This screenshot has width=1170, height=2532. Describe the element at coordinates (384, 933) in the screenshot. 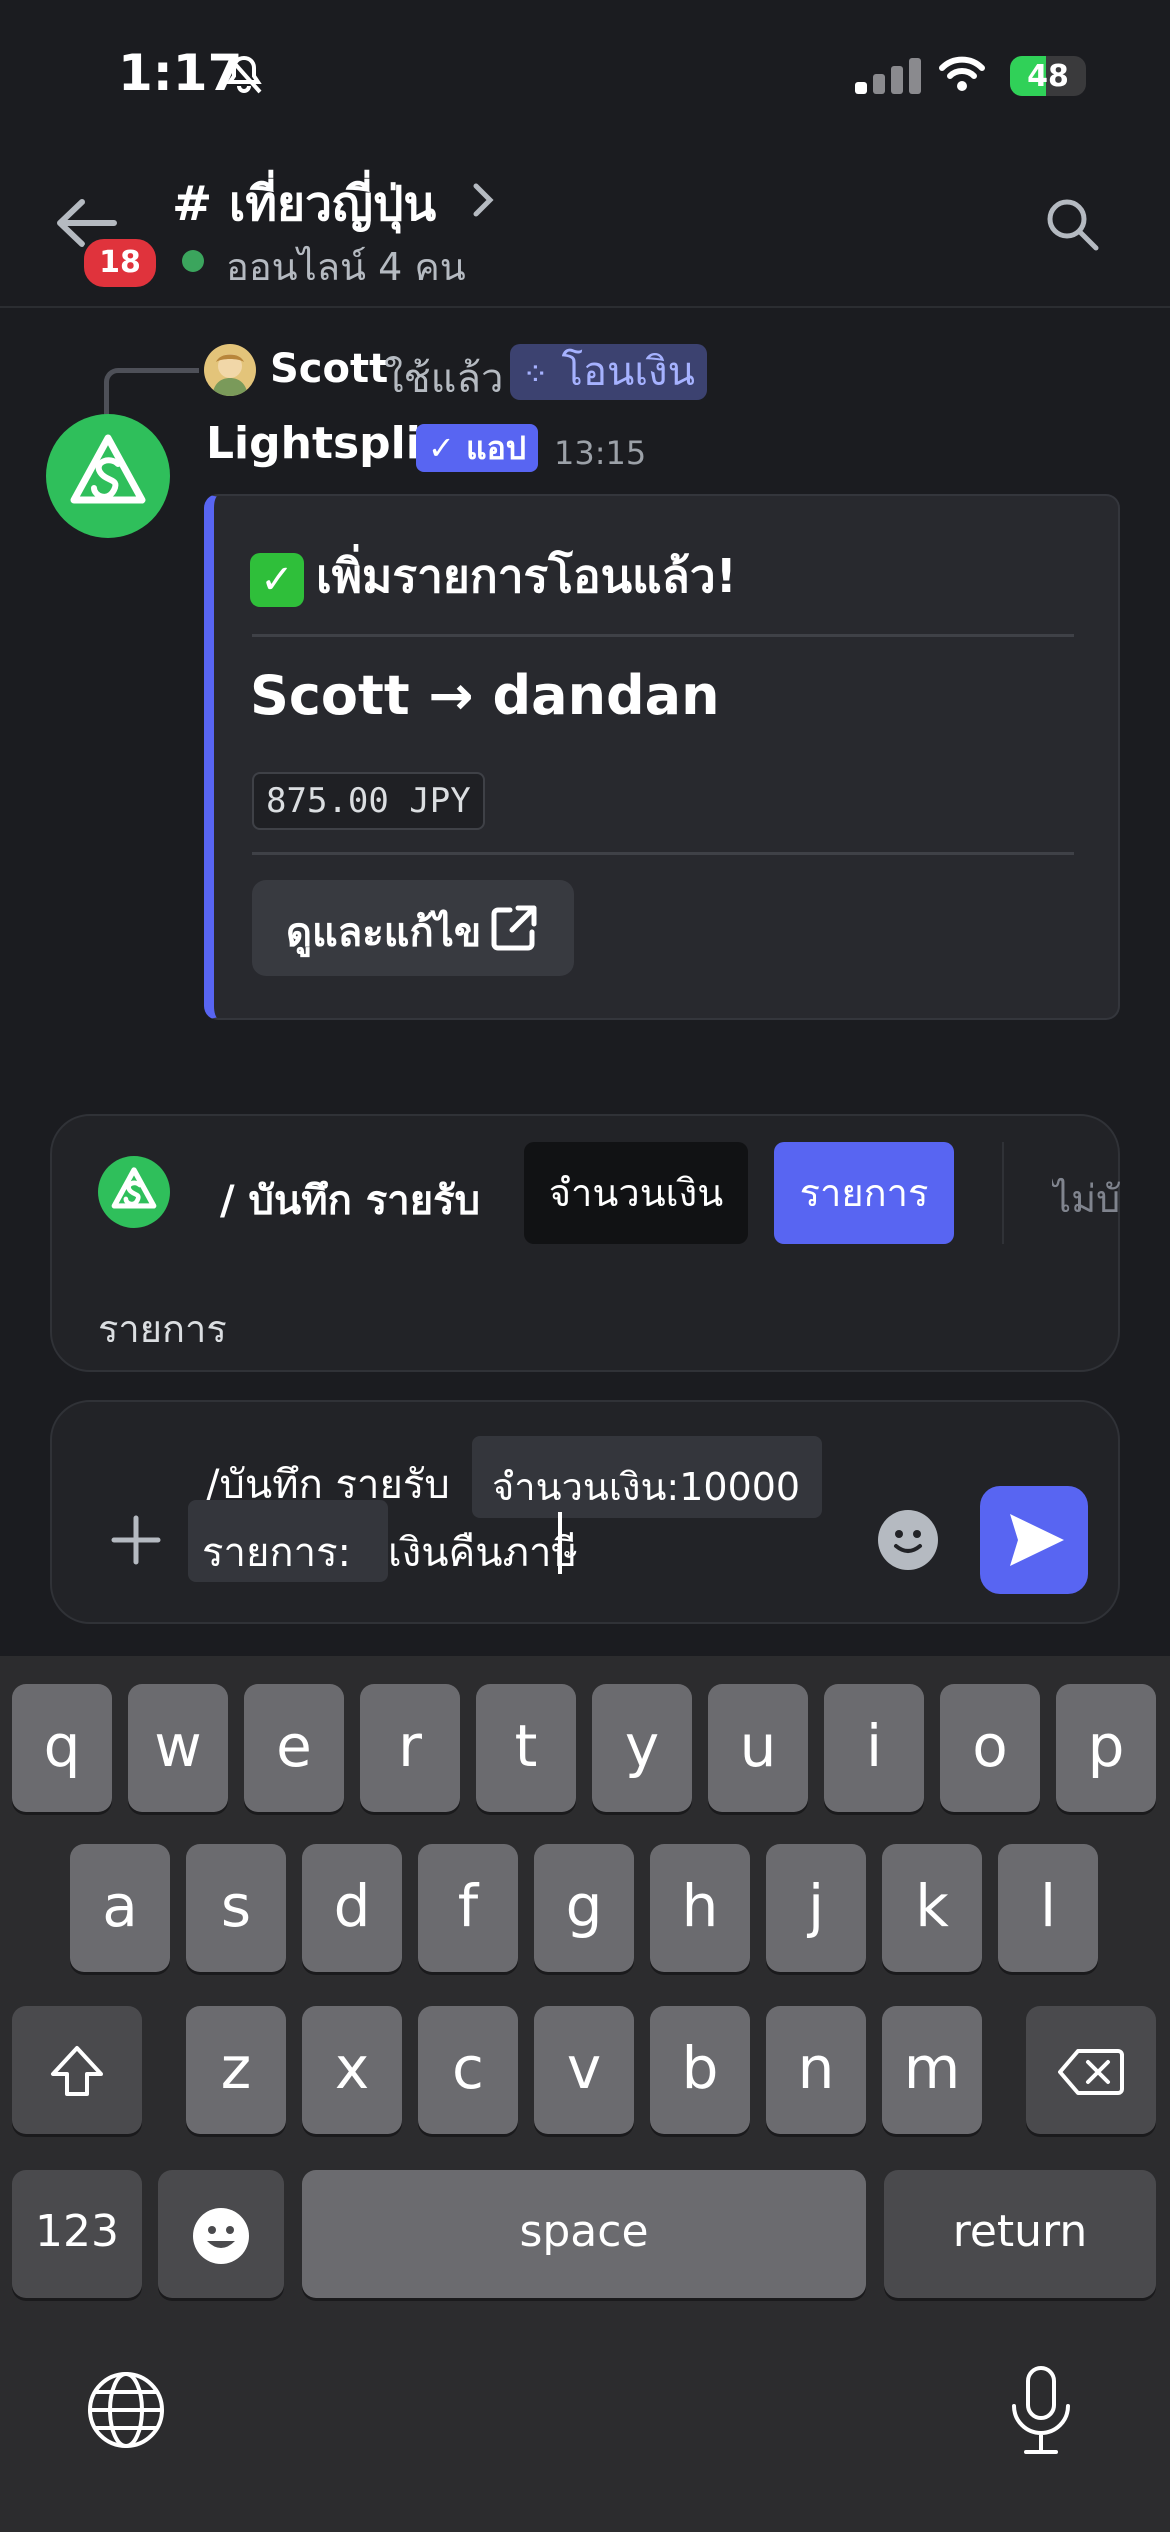

I see `view-edit-label: ดูและแก้ไข` at that location.